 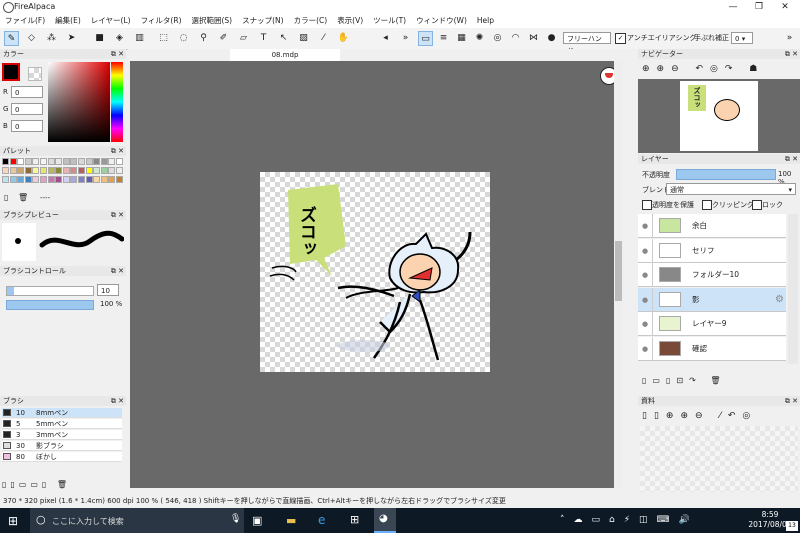 I want to click on lasso-tool-icon: ◌, so click(x=183, y=38).